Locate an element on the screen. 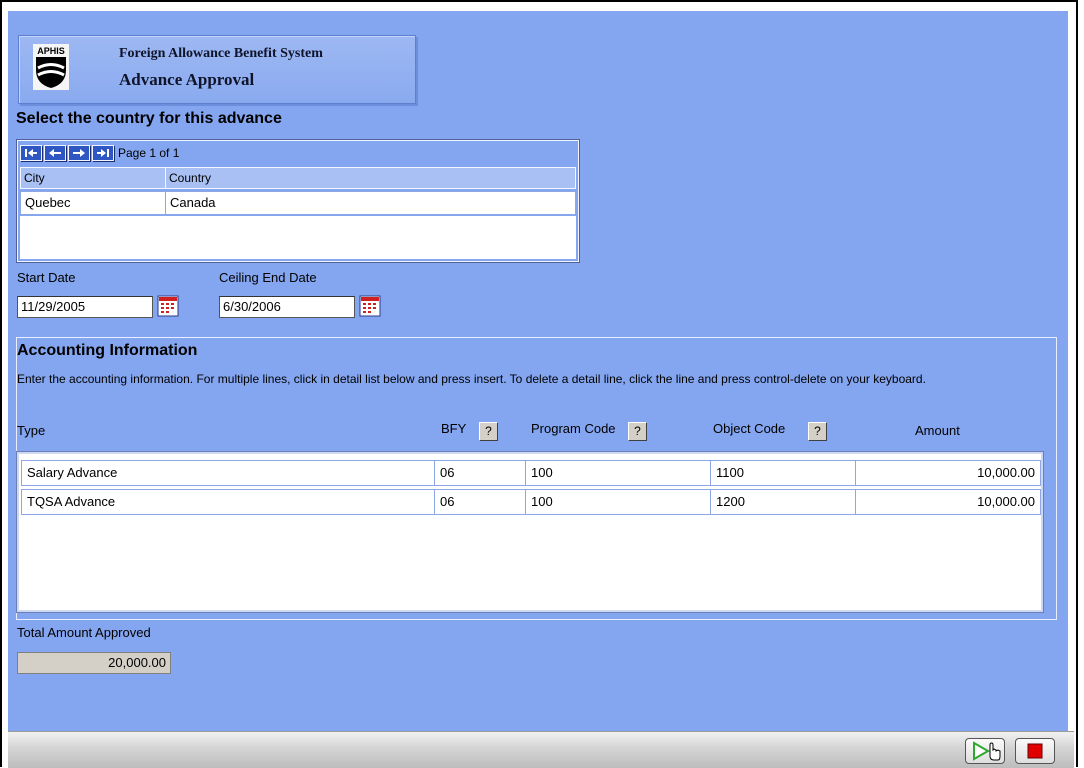 This screenshot has height=768, width=1084. type-cell: TQSA Advance is located at coordinates (228, 502).